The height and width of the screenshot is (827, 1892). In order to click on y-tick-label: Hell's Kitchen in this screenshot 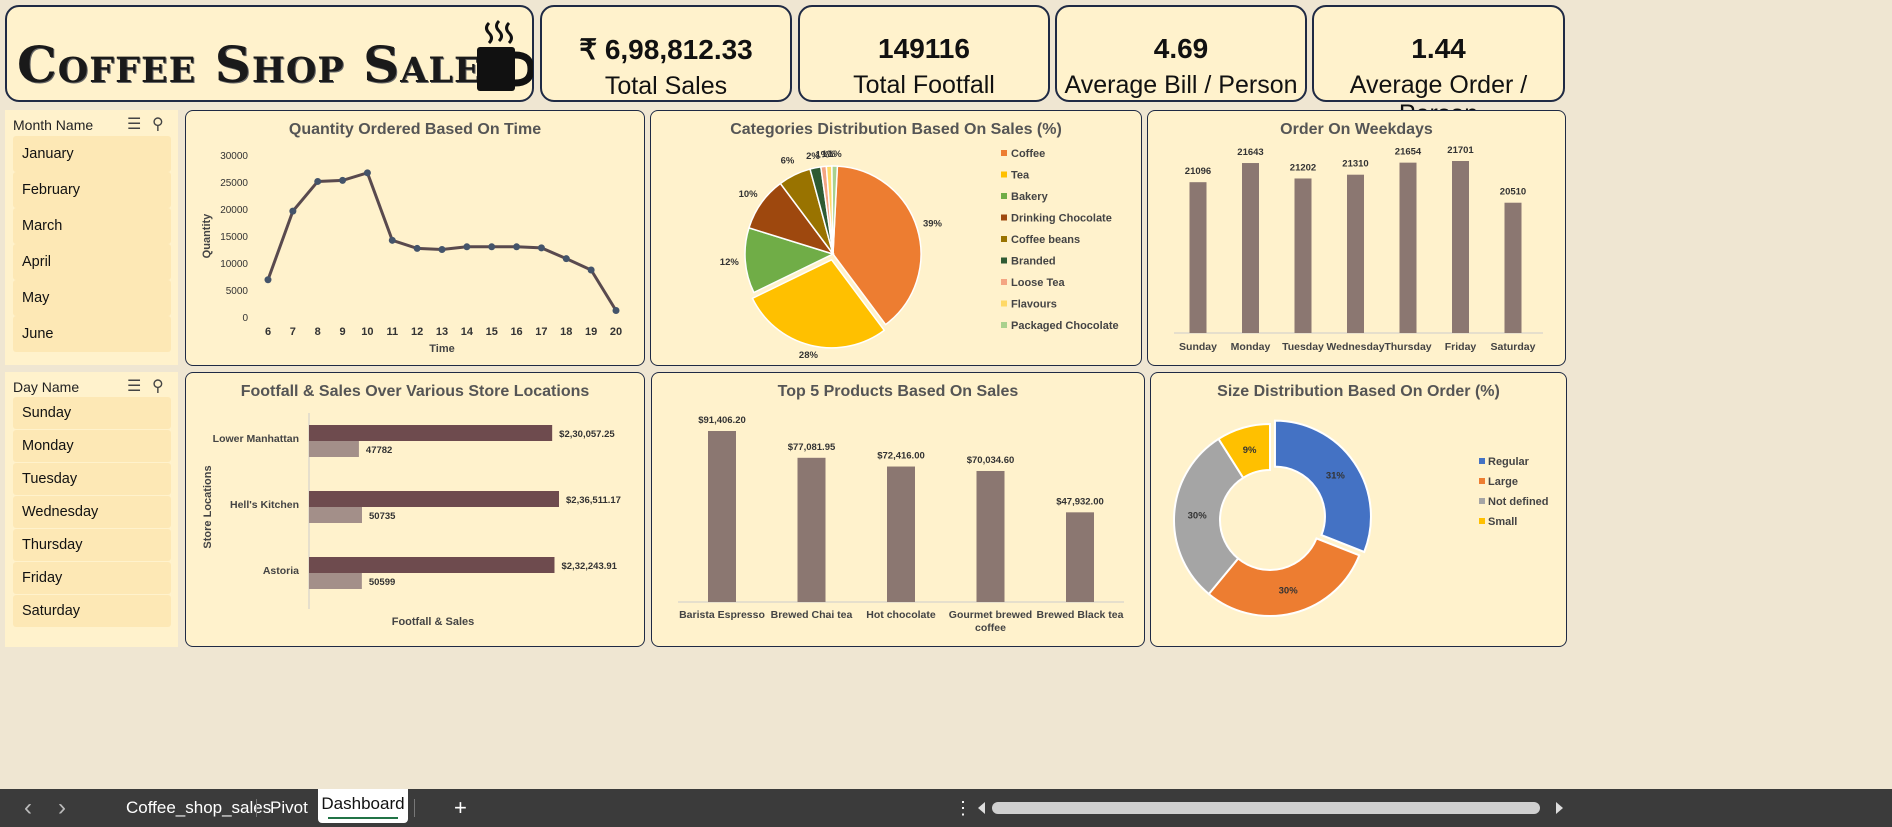, I will do `click(264, 505)`.